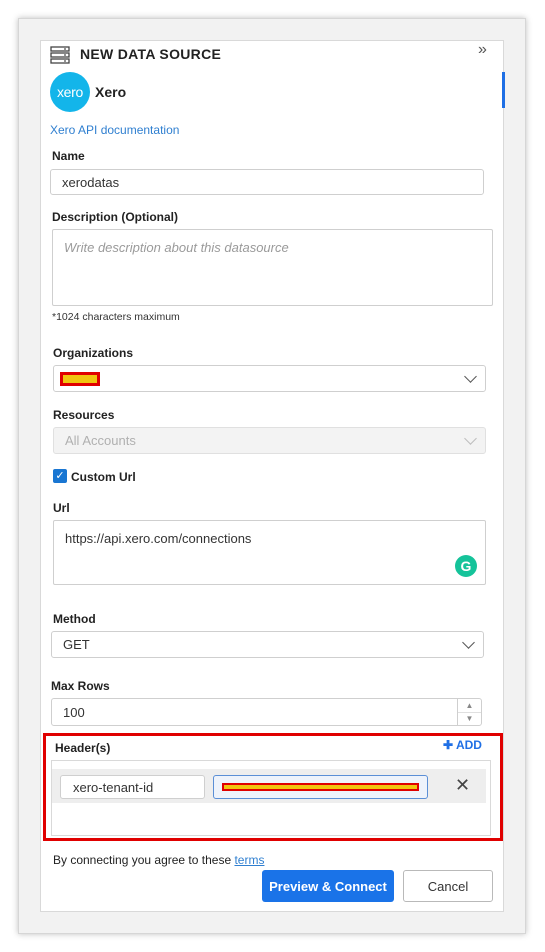  I want to click on description-placeholder: Write description about this datasource, so click(176, 247).